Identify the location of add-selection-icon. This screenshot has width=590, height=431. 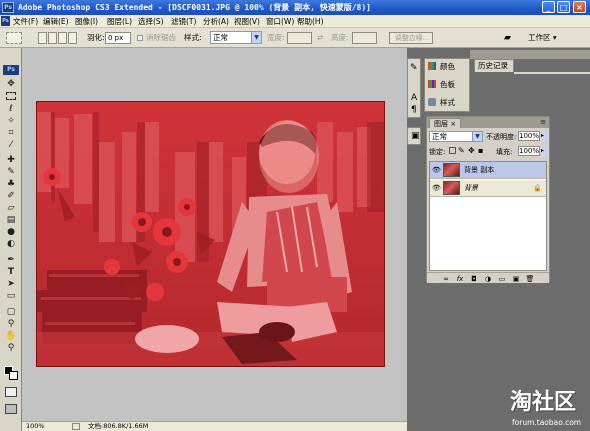
(52, 38).